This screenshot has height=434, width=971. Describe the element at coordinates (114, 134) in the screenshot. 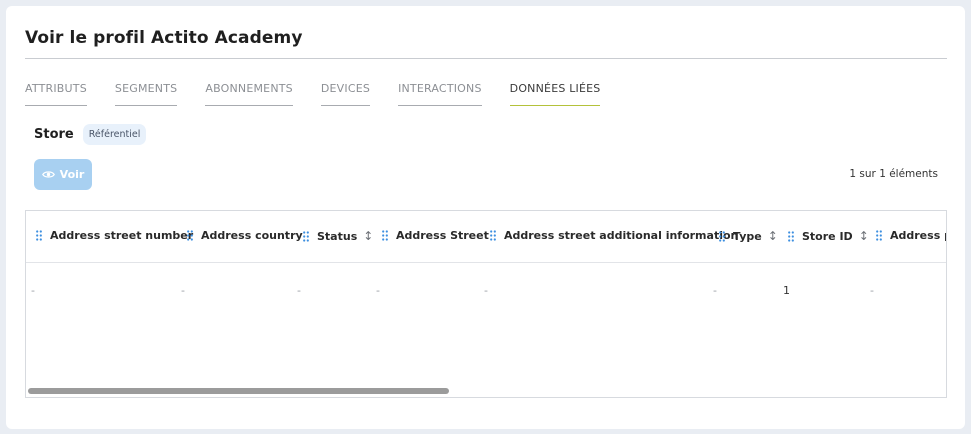

I see `referentiel-badge: Référentiel` at that location.